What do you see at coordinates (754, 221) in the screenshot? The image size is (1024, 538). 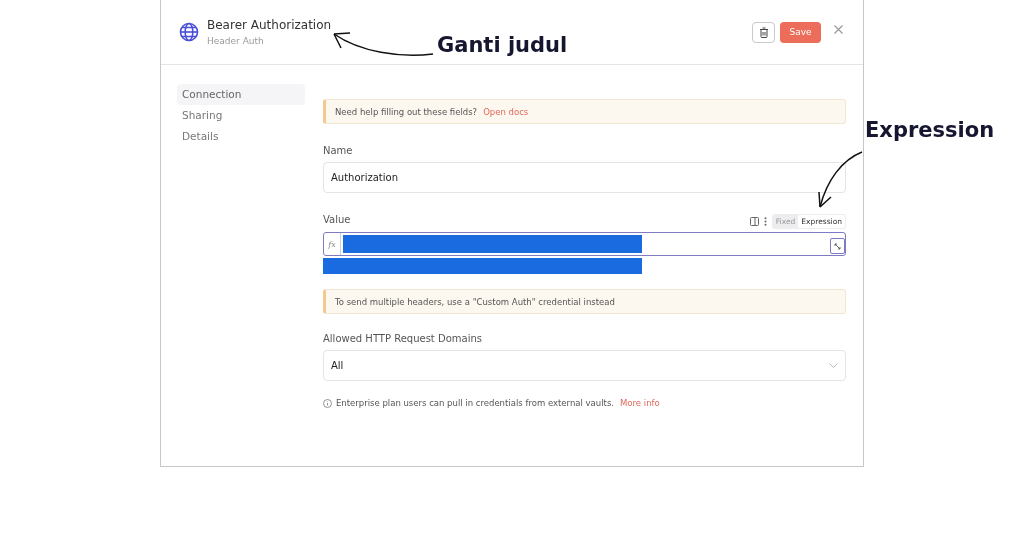 I see `panel-icon` at bounding box center [754, 221].